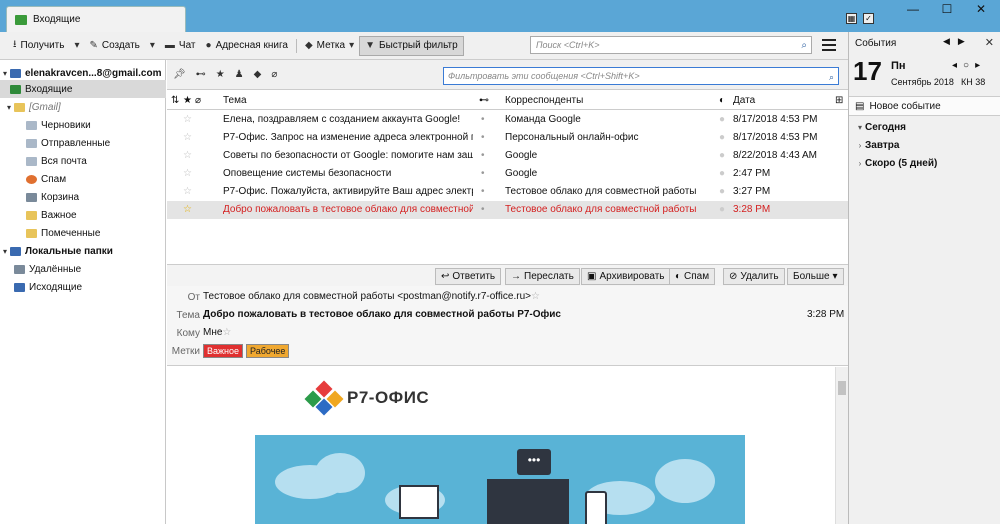 This screenshot has height=524, width=1000. What do you see at coordinates (671, 45) in the screenshot?
I see `search-input: Поиск <Ctrl+K> ⌕` at bounding box center [671, 45].